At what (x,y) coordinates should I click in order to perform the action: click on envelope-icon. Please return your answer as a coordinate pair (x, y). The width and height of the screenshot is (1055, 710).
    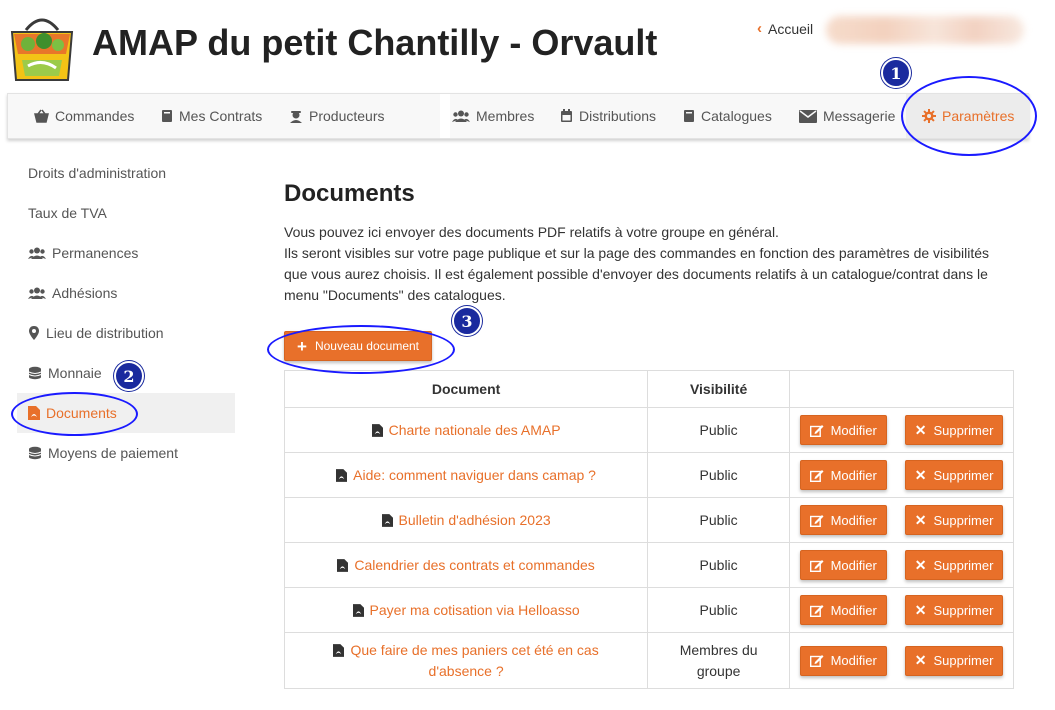
    Looking at the image, I should click on (808, 116).